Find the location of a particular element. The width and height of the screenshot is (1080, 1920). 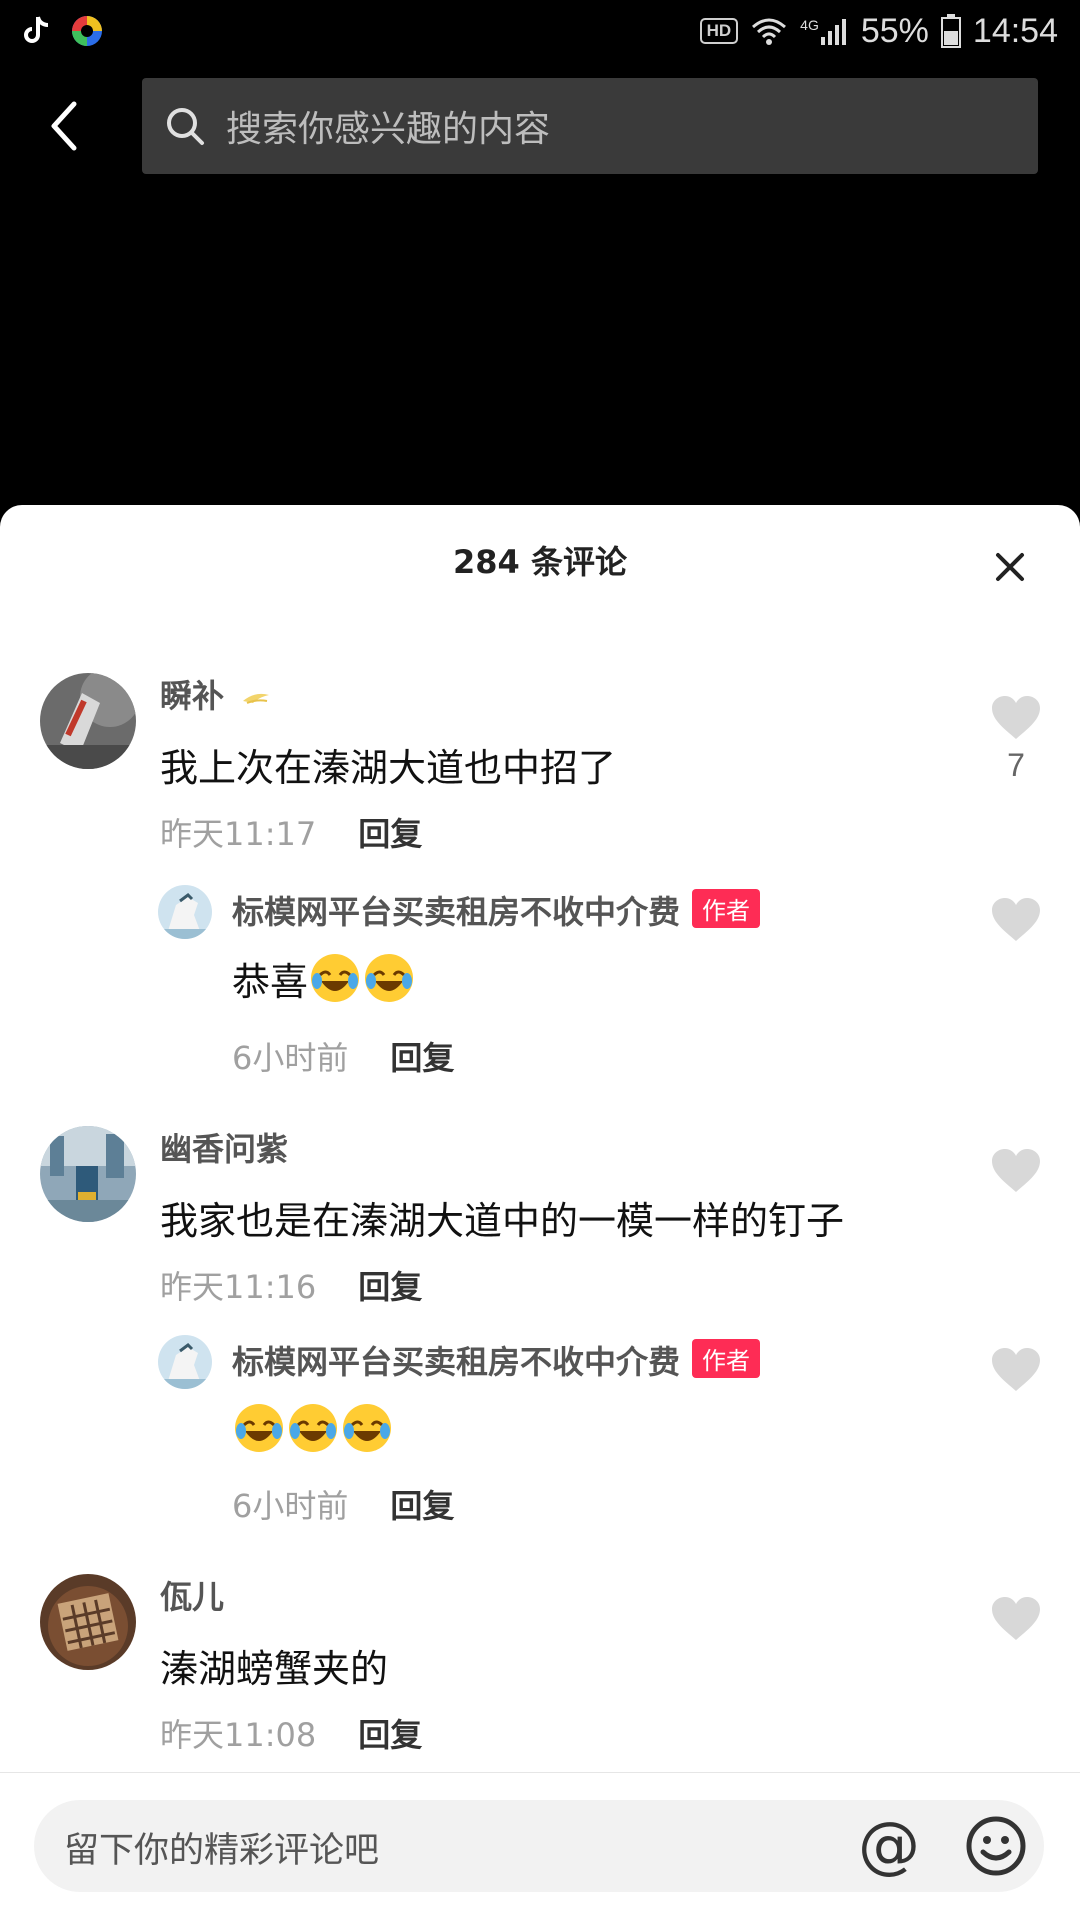

emoji-button is located at coordinates (996, 1846).